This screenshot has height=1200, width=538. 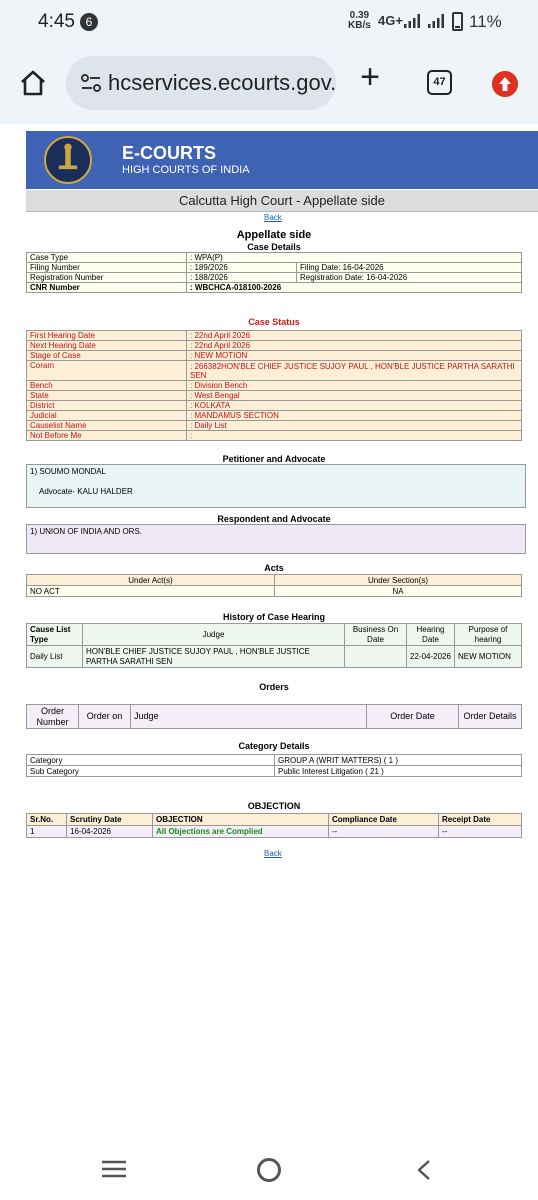 I want to click on site-subtitle: HIGH COURTS OF INDIA, so click(x=186, y=170).